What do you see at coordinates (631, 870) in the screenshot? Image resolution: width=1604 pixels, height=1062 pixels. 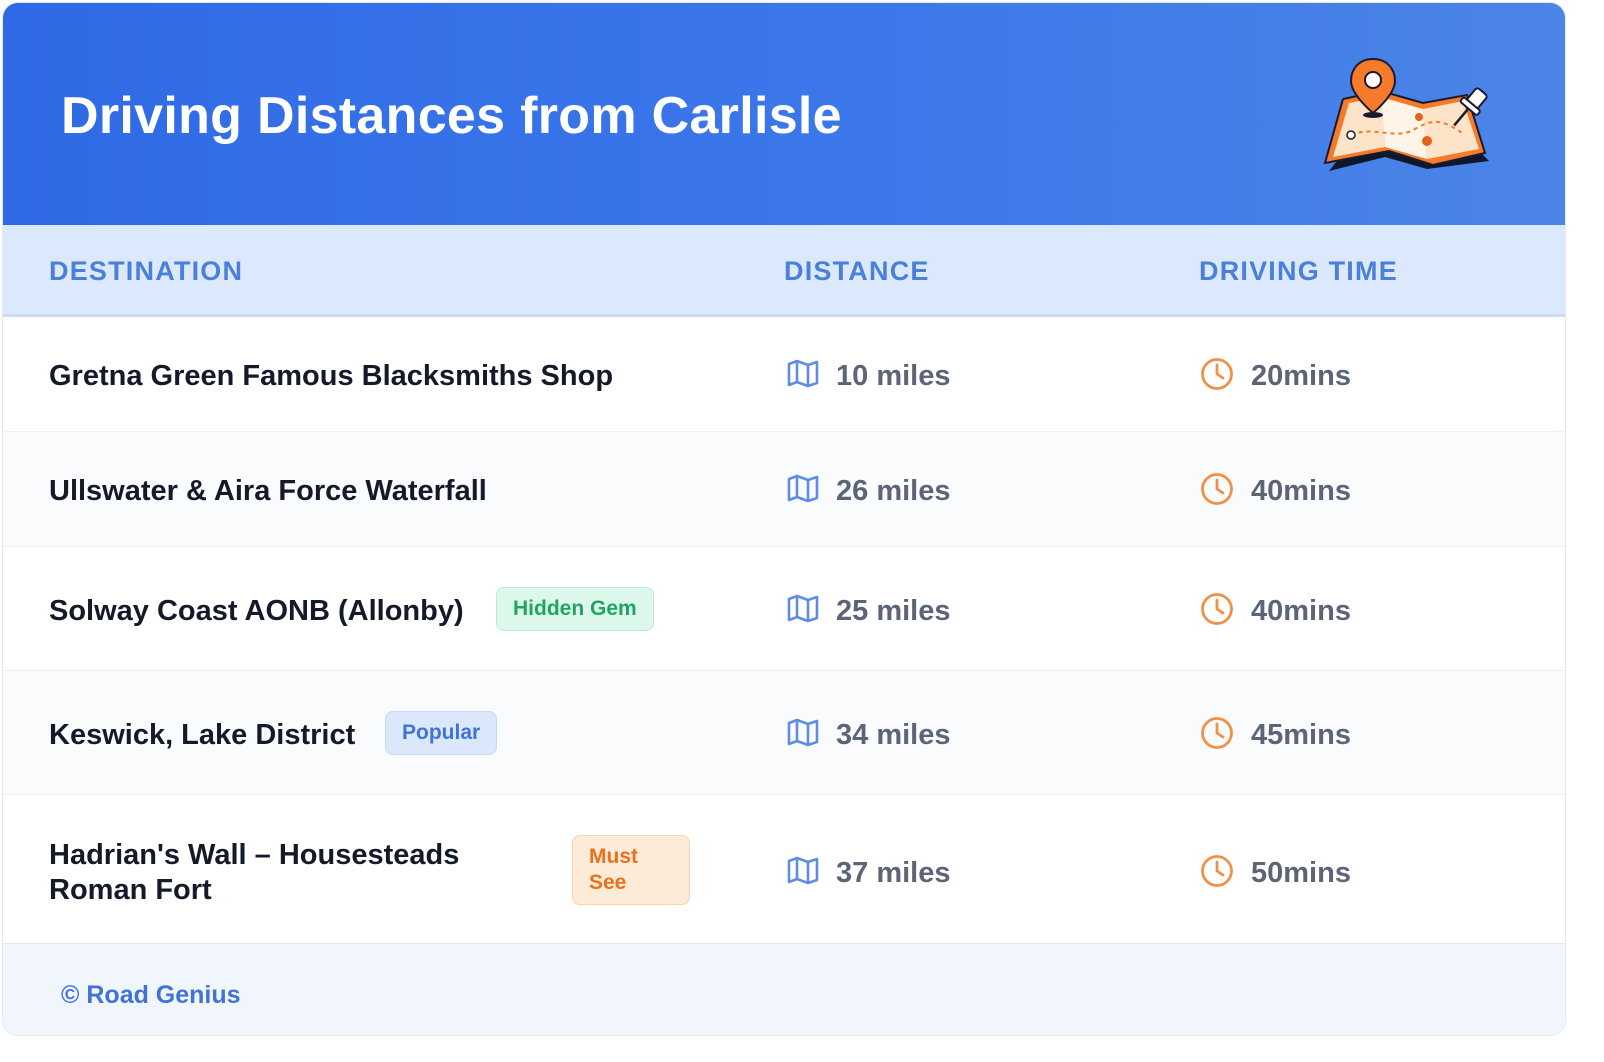 I see `must-see-badge: Must See` at bounding box center [631, 870].